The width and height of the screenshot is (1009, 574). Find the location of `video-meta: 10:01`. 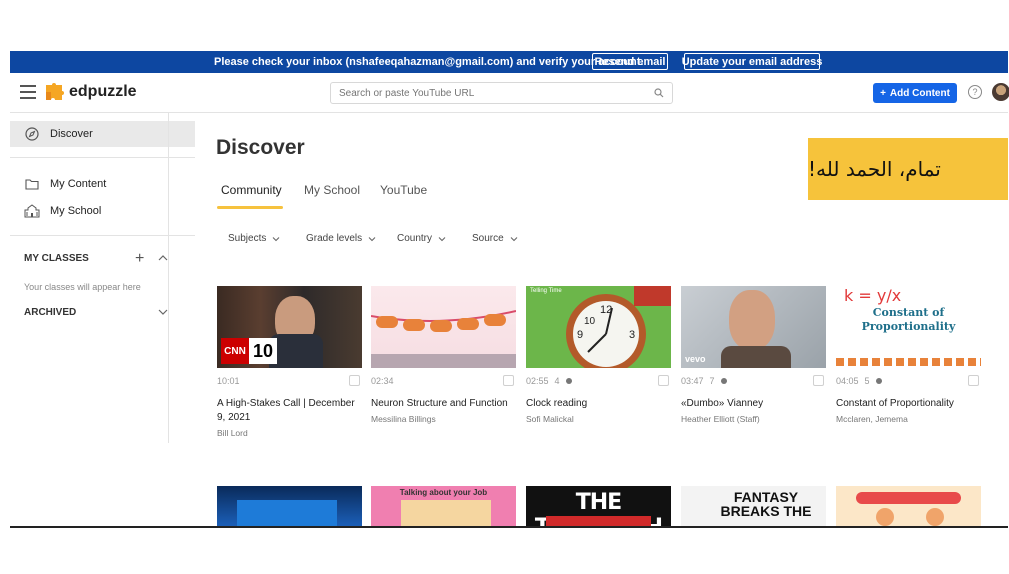

video-meta: 10:01 is located at coordinates (289, 381).